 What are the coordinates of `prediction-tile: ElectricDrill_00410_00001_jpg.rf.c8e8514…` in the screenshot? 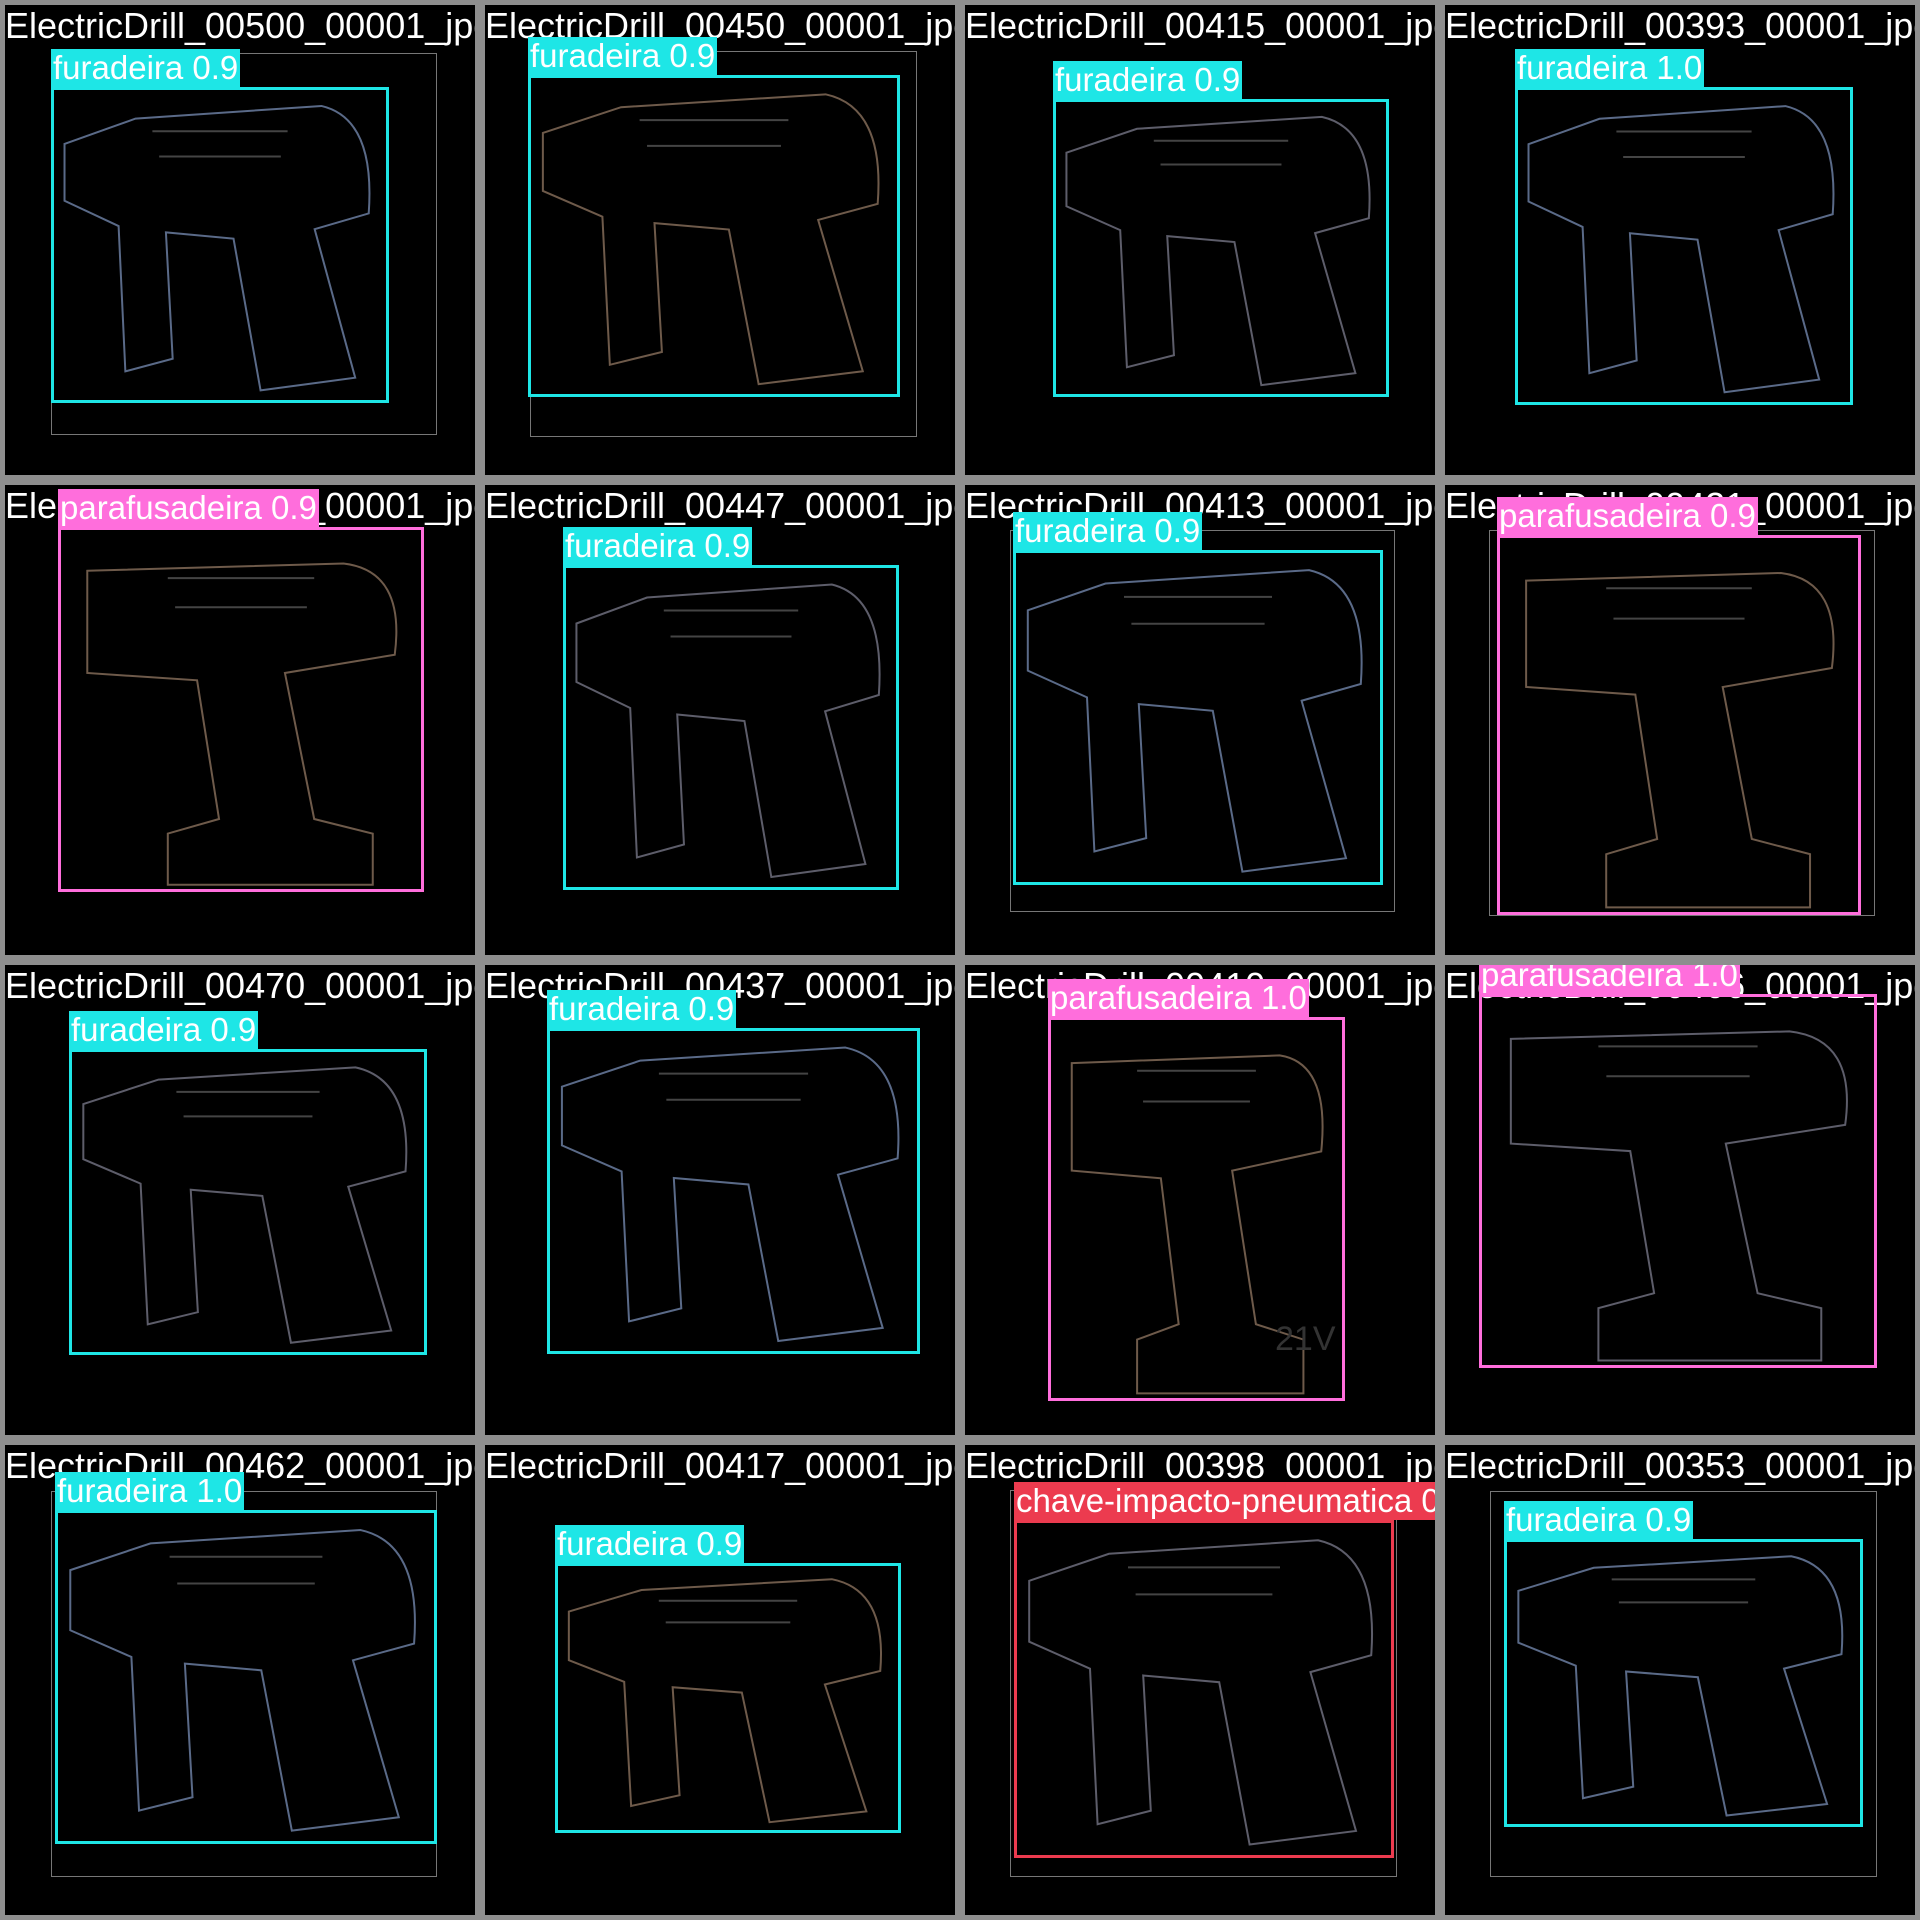 It's located at (1200, 1200).